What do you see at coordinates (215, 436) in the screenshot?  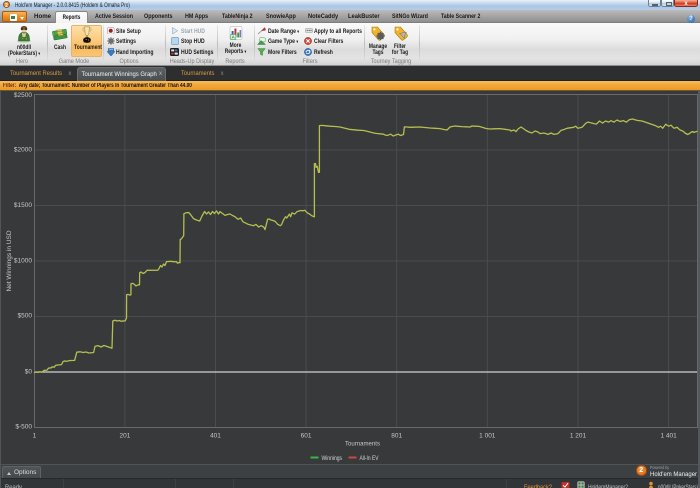 I see `svg-text: 401` at bounding box center [215, 436].